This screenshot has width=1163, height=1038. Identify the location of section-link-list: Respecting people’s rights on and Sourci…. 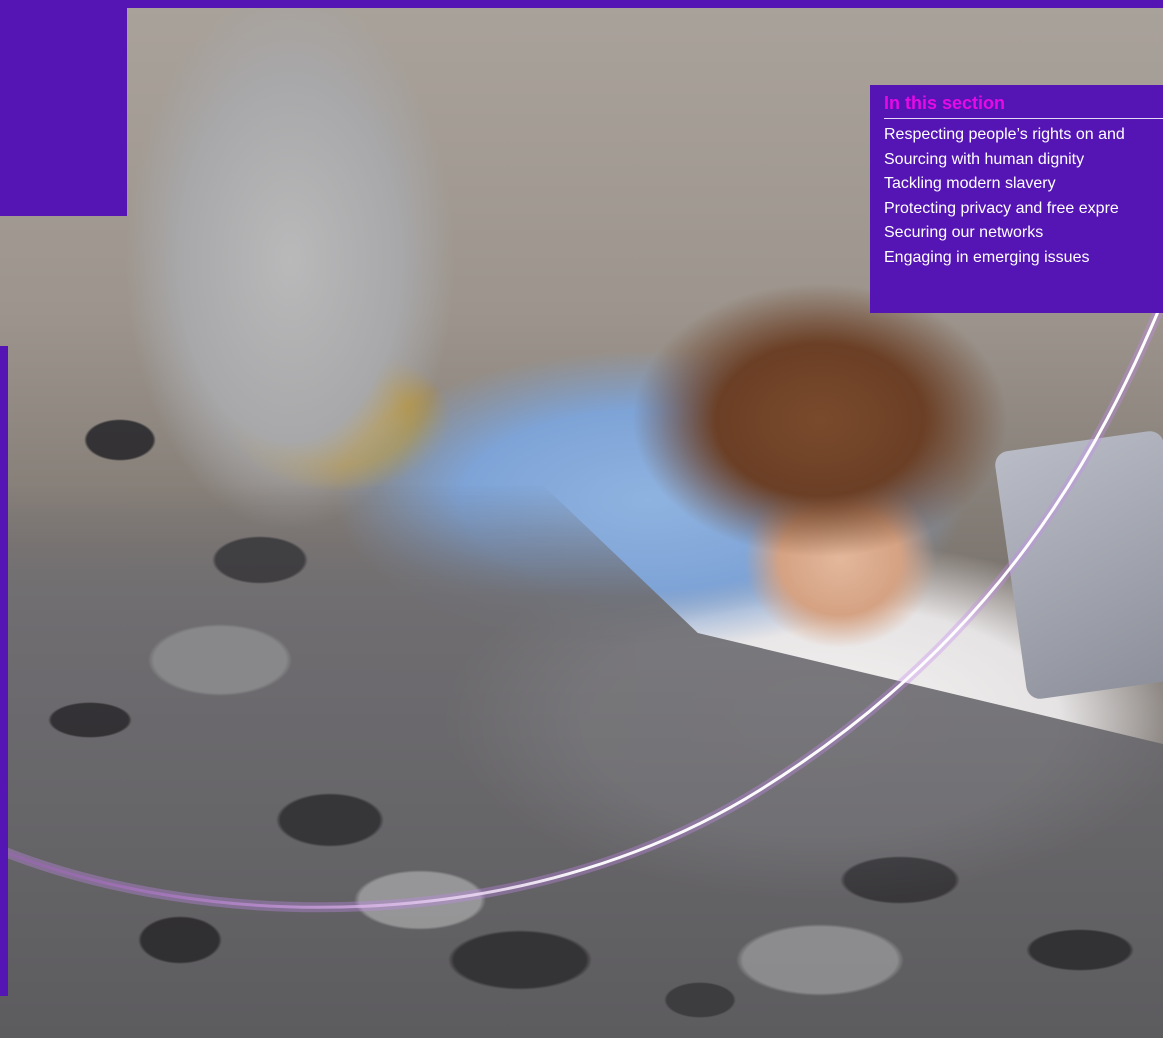
(1016, 196).